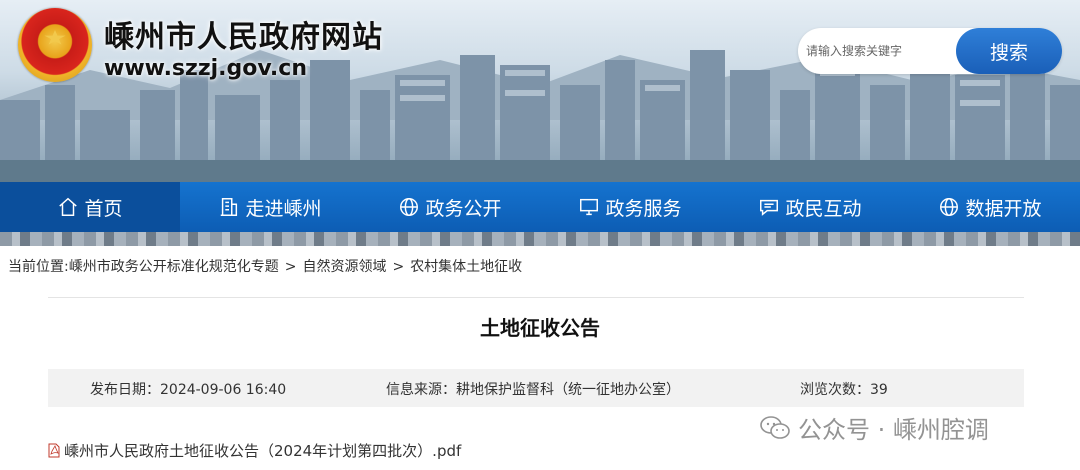 This screenshot has width=1080, height=470. Describe the element at coordinates (243, 37) in the screenshot. I see `site-title: 嵊州市人民政府网站` at that location.